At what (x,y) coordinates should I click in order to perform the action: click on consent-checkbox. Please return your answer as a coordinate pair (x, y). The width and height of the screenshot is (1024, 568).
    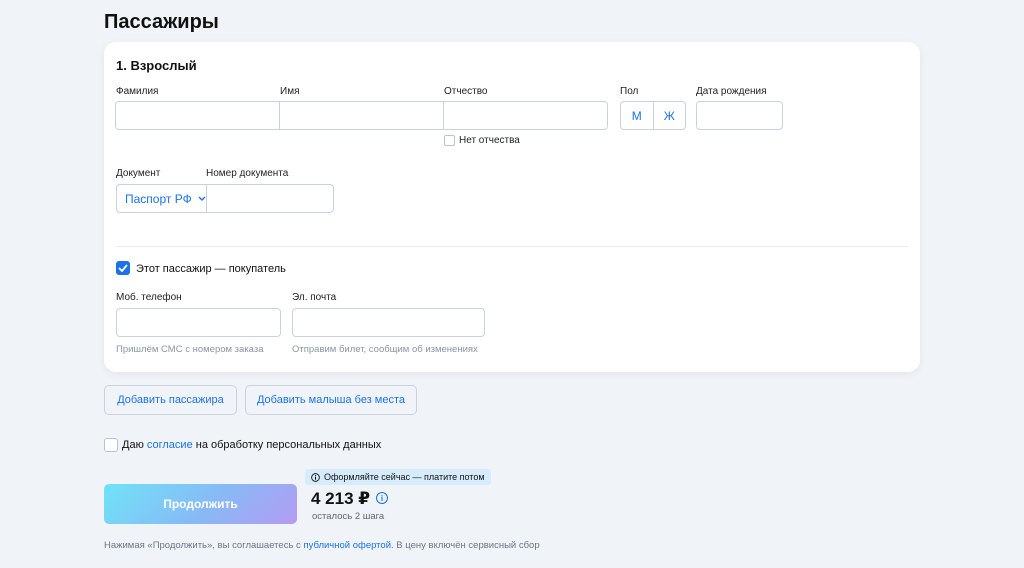
    Looking at the image, I should click on (111, 445).